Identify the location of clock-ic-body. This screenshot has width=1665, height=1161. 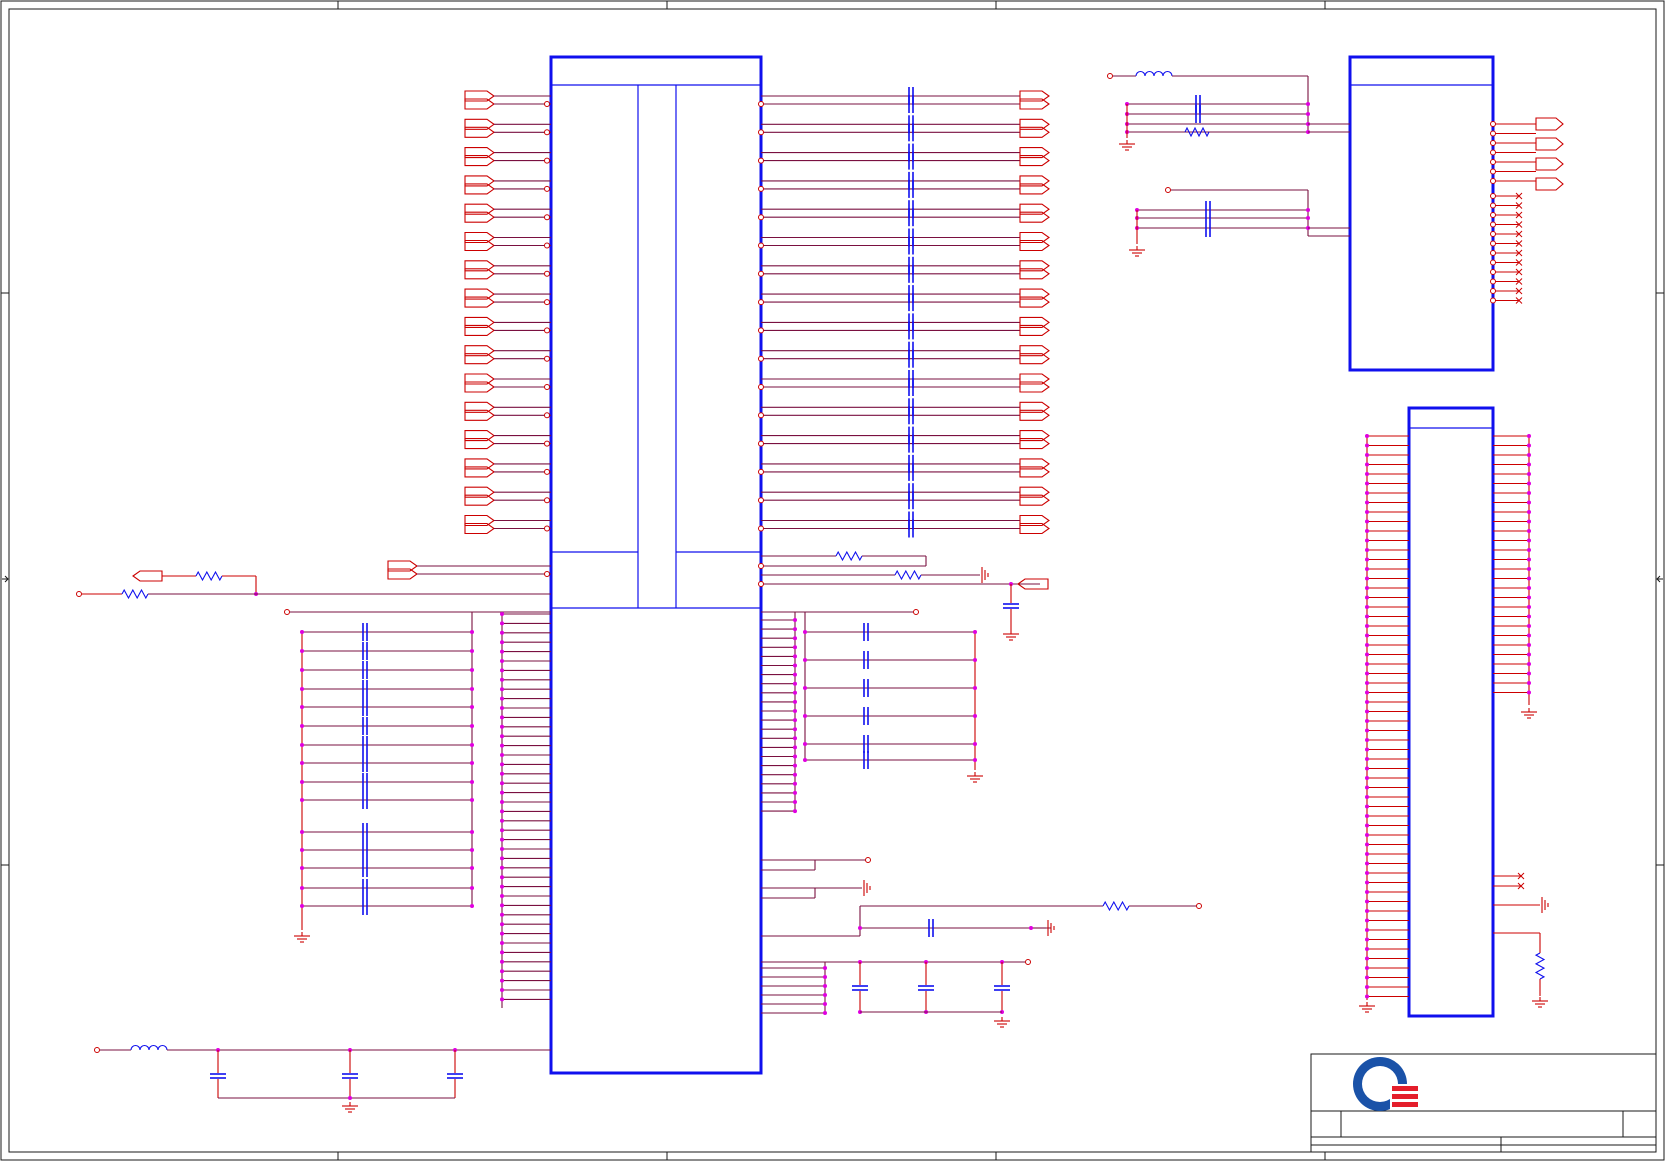
(1421, 213).